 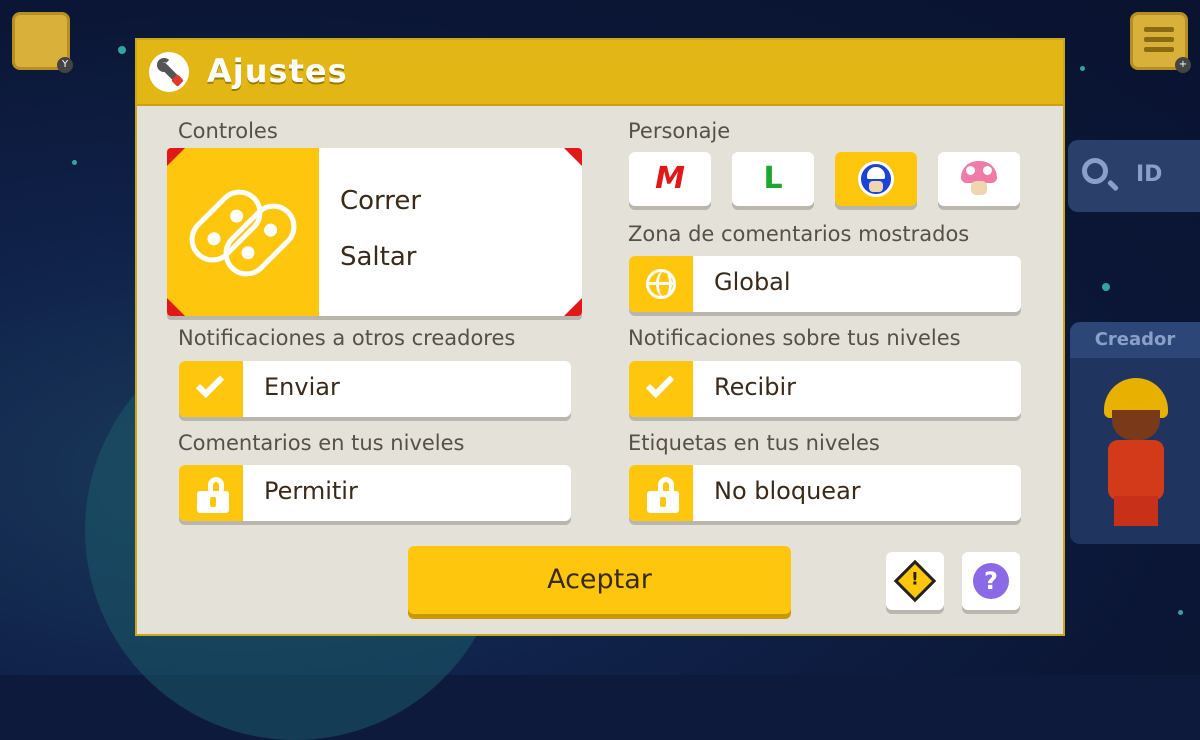 What do you see at coordinates (787, 491) in the screenshot?
I see `tags-levels-value: No bloquear` at bounding box center [787, 491].